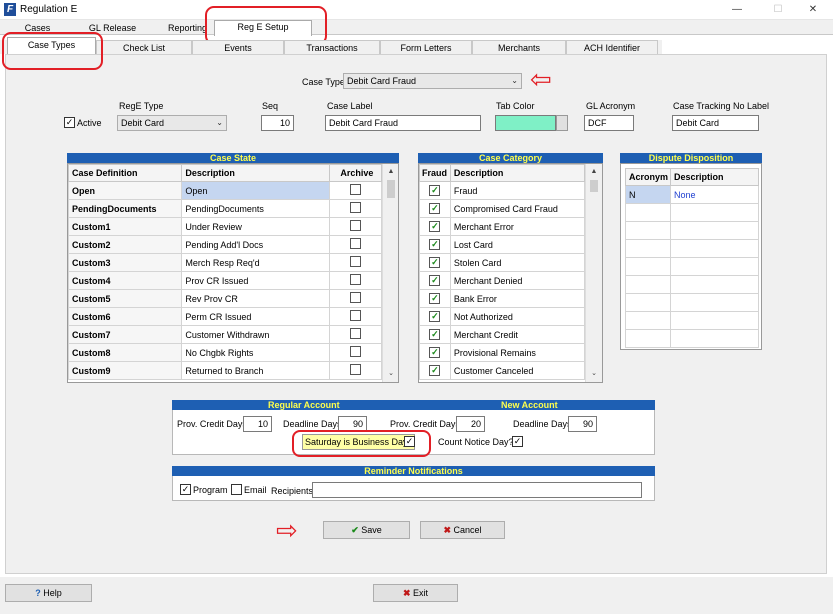 The height and width of the screenshot is (614, 833). I want to click on table-row: Open Open, so click(225, 190).